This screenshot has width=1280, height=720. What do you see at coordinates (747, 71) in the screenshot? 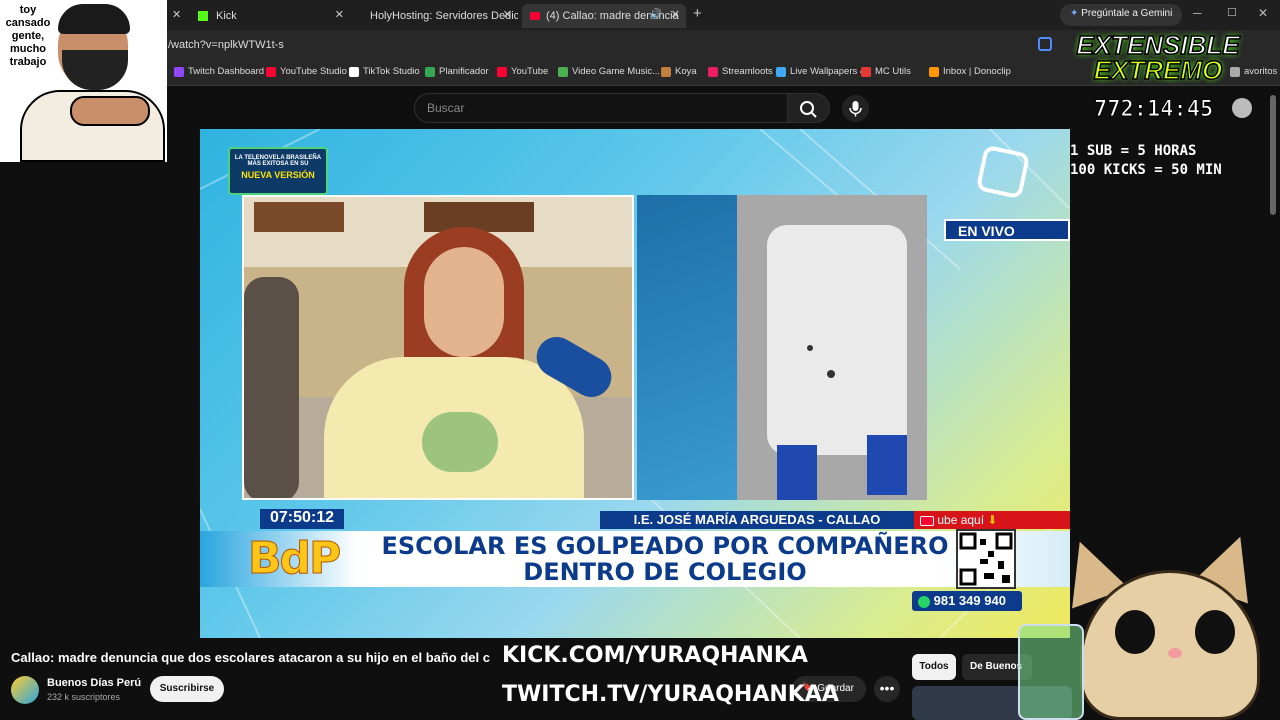
I see `bookmark-label: Streamloots` at bounding box center [747, 71].